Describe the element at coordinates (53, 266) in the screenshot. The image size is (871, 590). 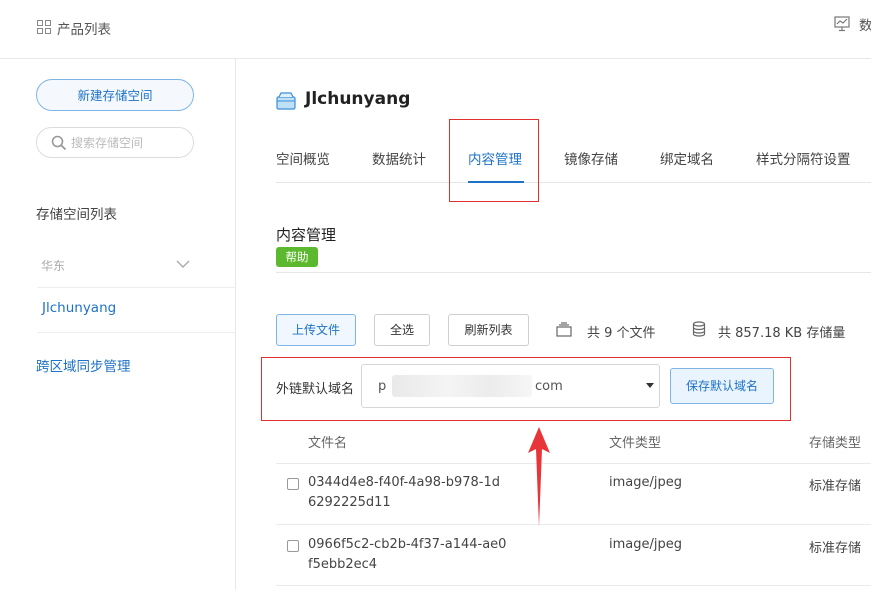
I see `region-label: 华东` at that location.